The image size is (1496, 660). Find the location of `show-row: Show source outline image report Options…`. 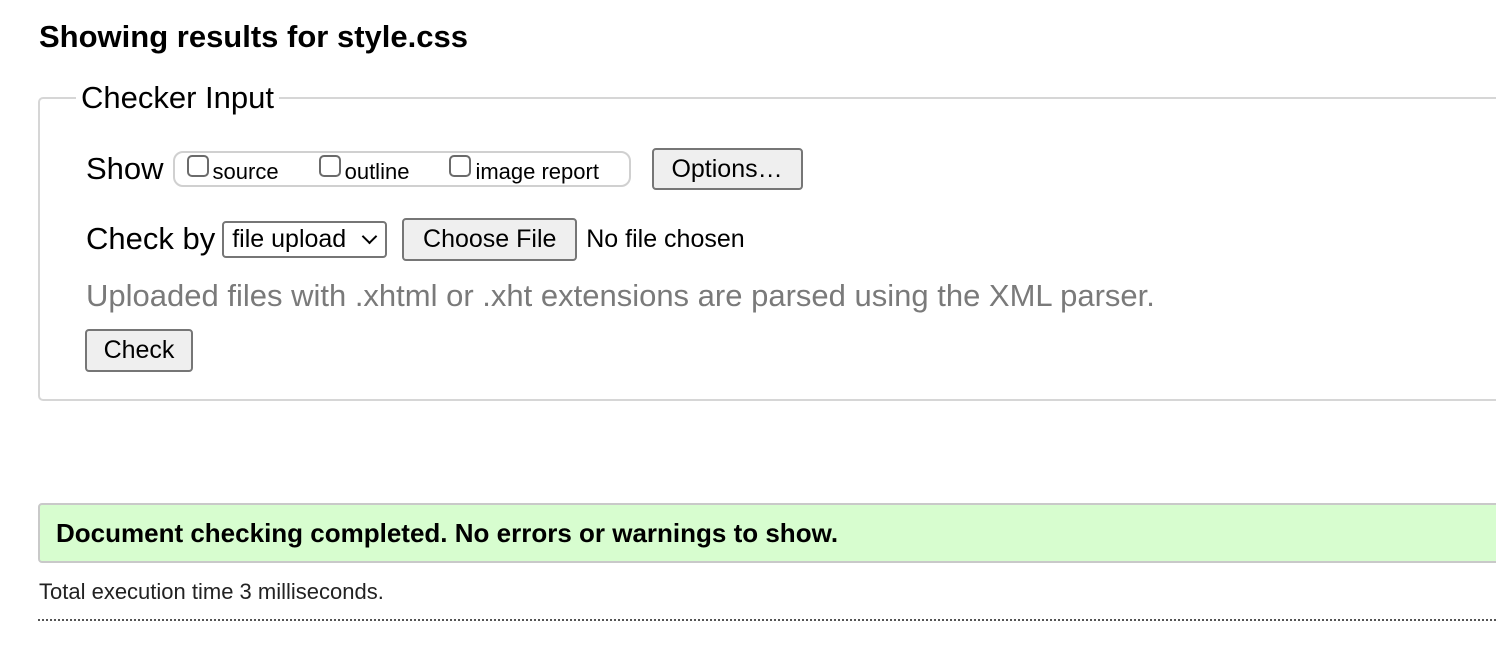

show-row: Show source outline image report Options… is located at coordinates (444, 169).